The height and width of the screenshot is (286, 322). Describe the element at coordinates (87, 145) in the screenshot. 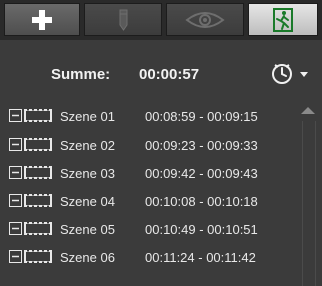

I see `scene-name: Szene 02` at that location.